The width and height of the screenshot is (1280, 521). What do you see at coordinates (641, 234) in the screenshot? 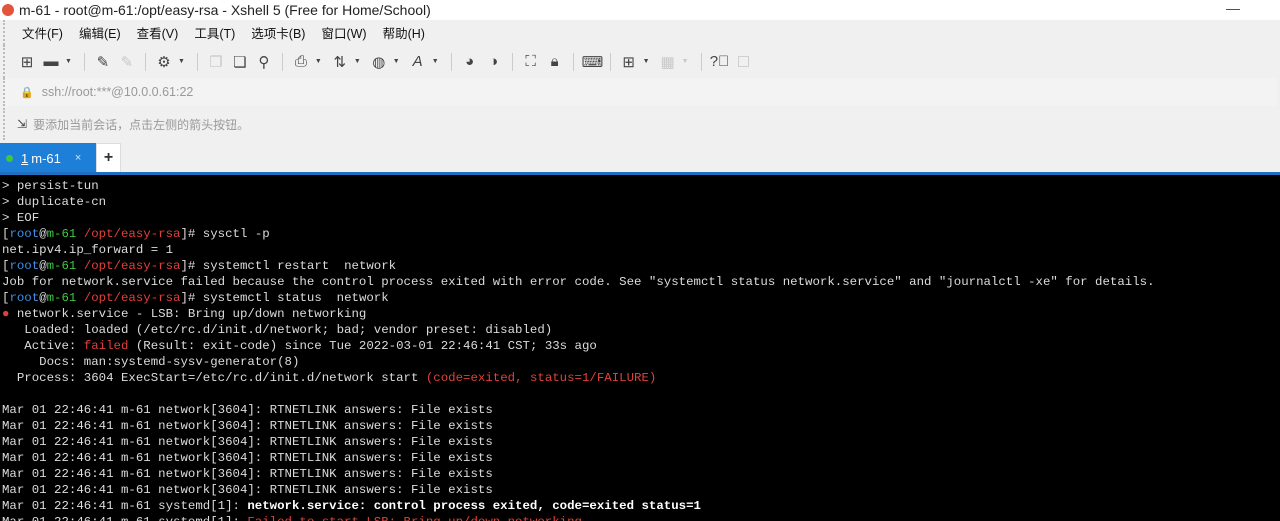
I see `terminal-line: [root@m-61 /opt/easy-rsa]# sysctl -p` at bounding box center [641, 234].